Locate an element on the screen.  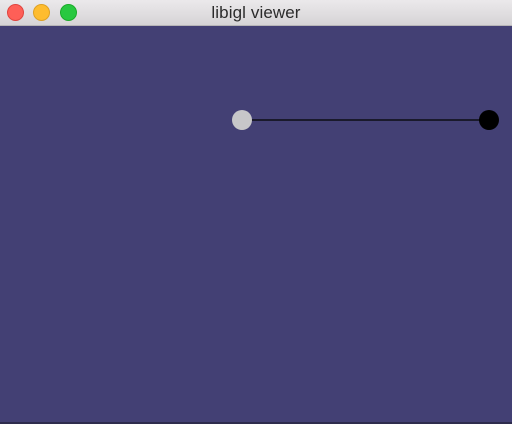
start-point is located at coordinates (242, 120).